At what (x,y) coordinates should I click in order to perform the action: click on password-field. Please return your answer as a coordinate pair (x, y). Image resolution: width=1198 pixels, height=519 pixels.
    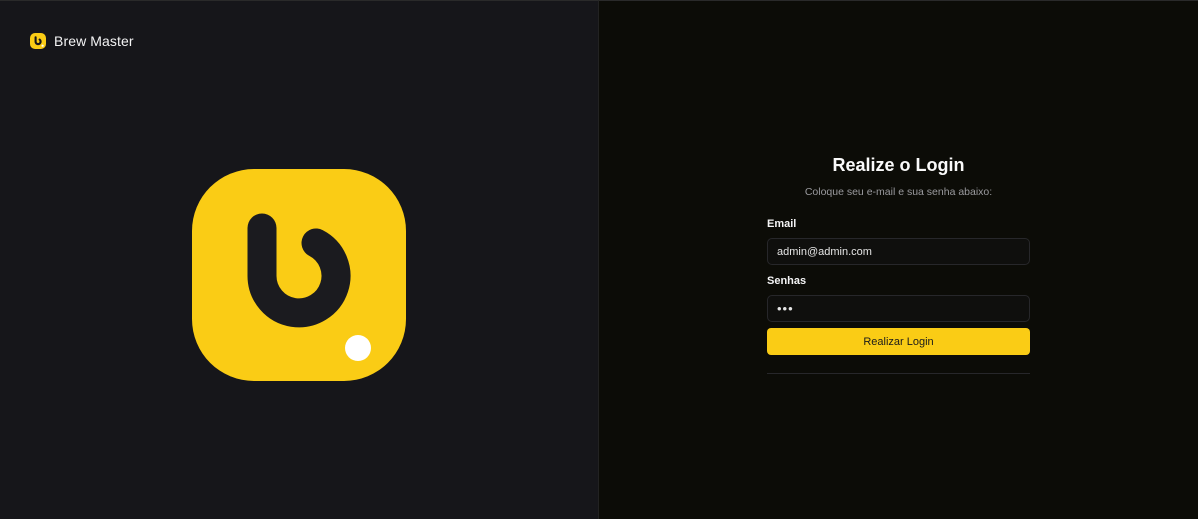
    Looking at the image, I should click on (898, 308).